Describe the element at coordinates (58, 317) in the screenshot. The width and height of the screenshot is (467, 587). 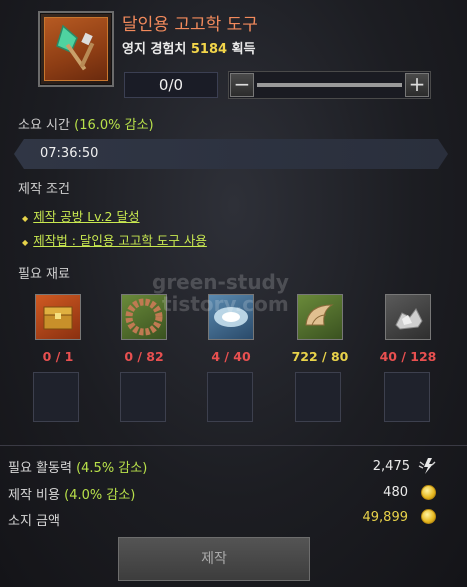
I see `treasure-chest-icon` at that location.